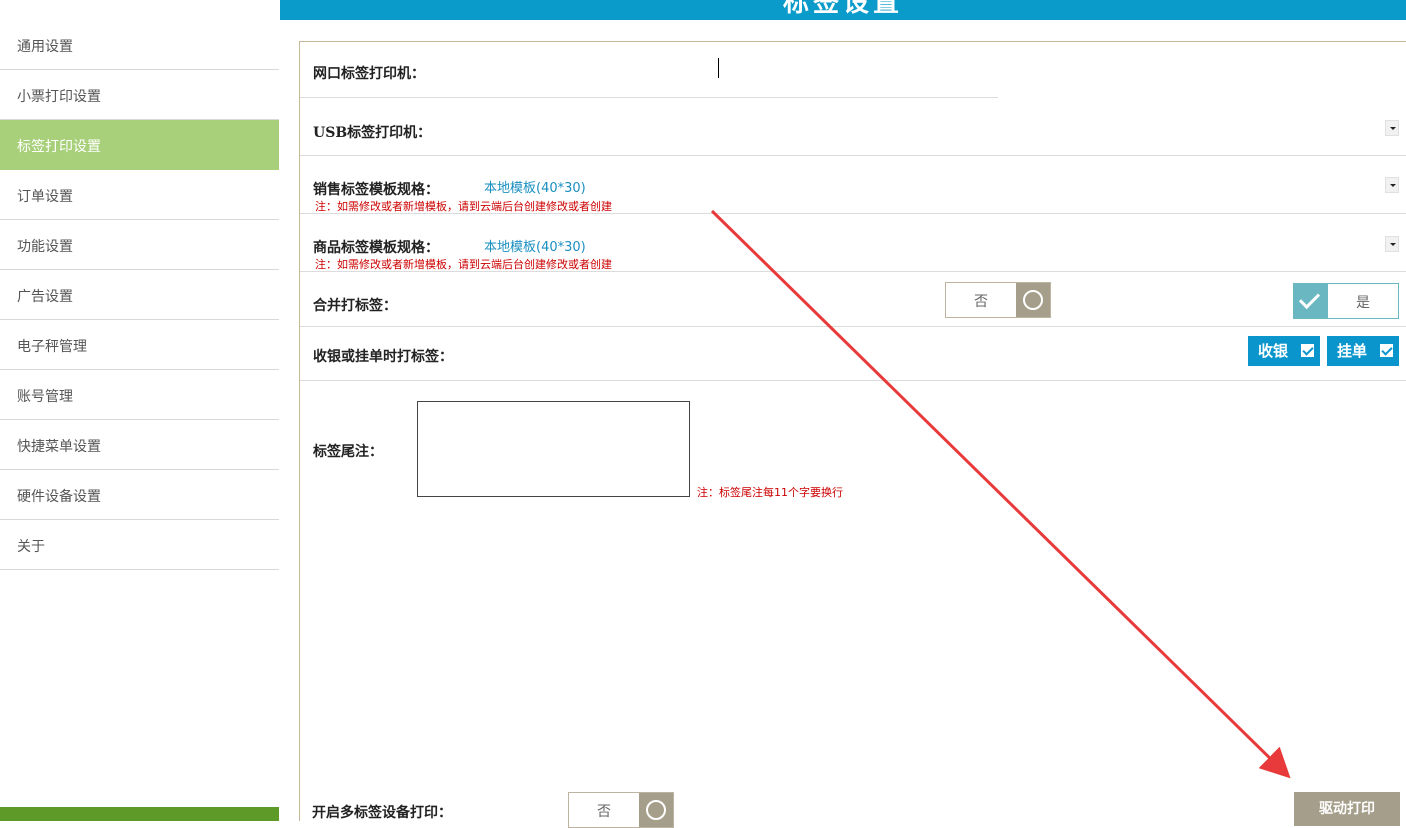 This screenshot has height=828, width=1406. What do you see at coordinates (139, 545) in the screenshot?
I see `sidebar-item-about: 关于` at bounding box center [139, 545].